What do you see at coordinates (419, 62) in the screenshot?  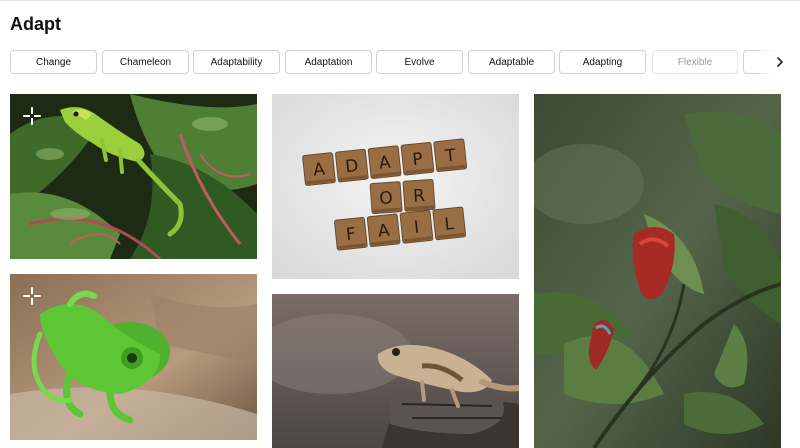 I see `chip-evolve: Evolve` at bounding box center [419, 62].